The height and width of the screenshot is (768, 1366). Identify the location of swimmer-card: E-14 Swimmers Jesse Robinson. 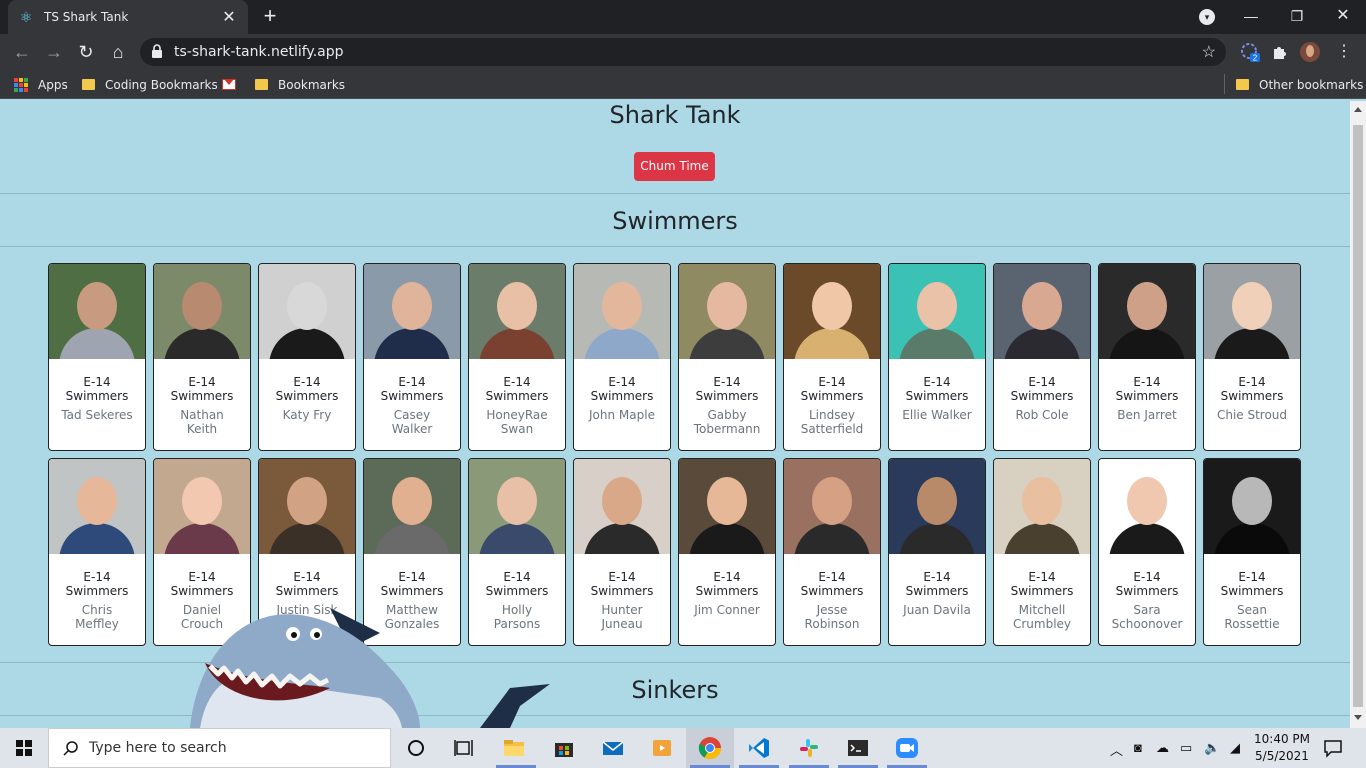
(832, 552).